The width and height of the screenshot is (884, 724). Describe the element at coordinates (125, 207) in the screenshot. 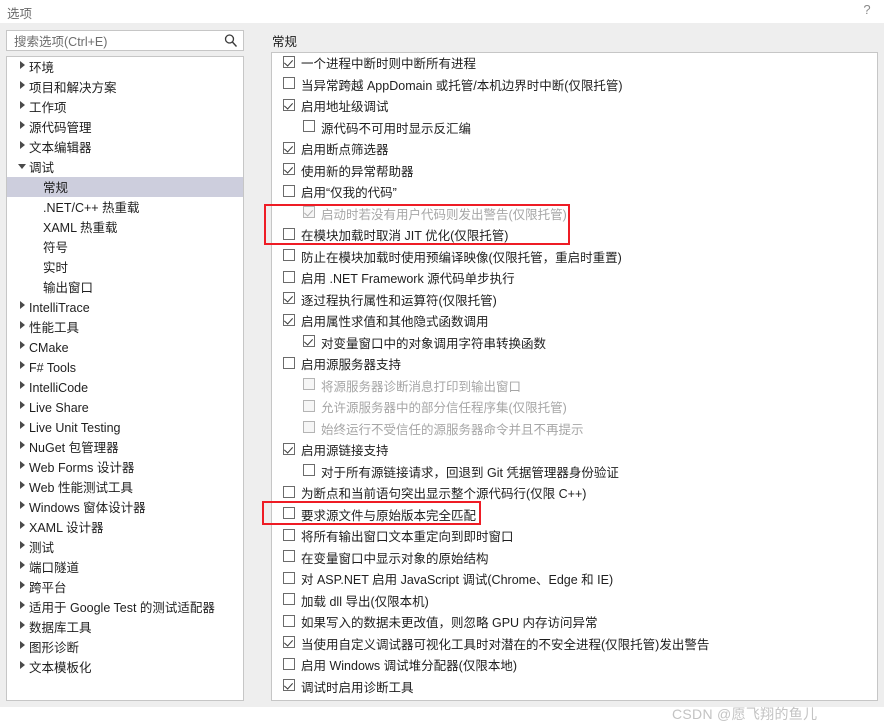

I see `sidebar-item-7: .NET/C++ 热重载` at that location.